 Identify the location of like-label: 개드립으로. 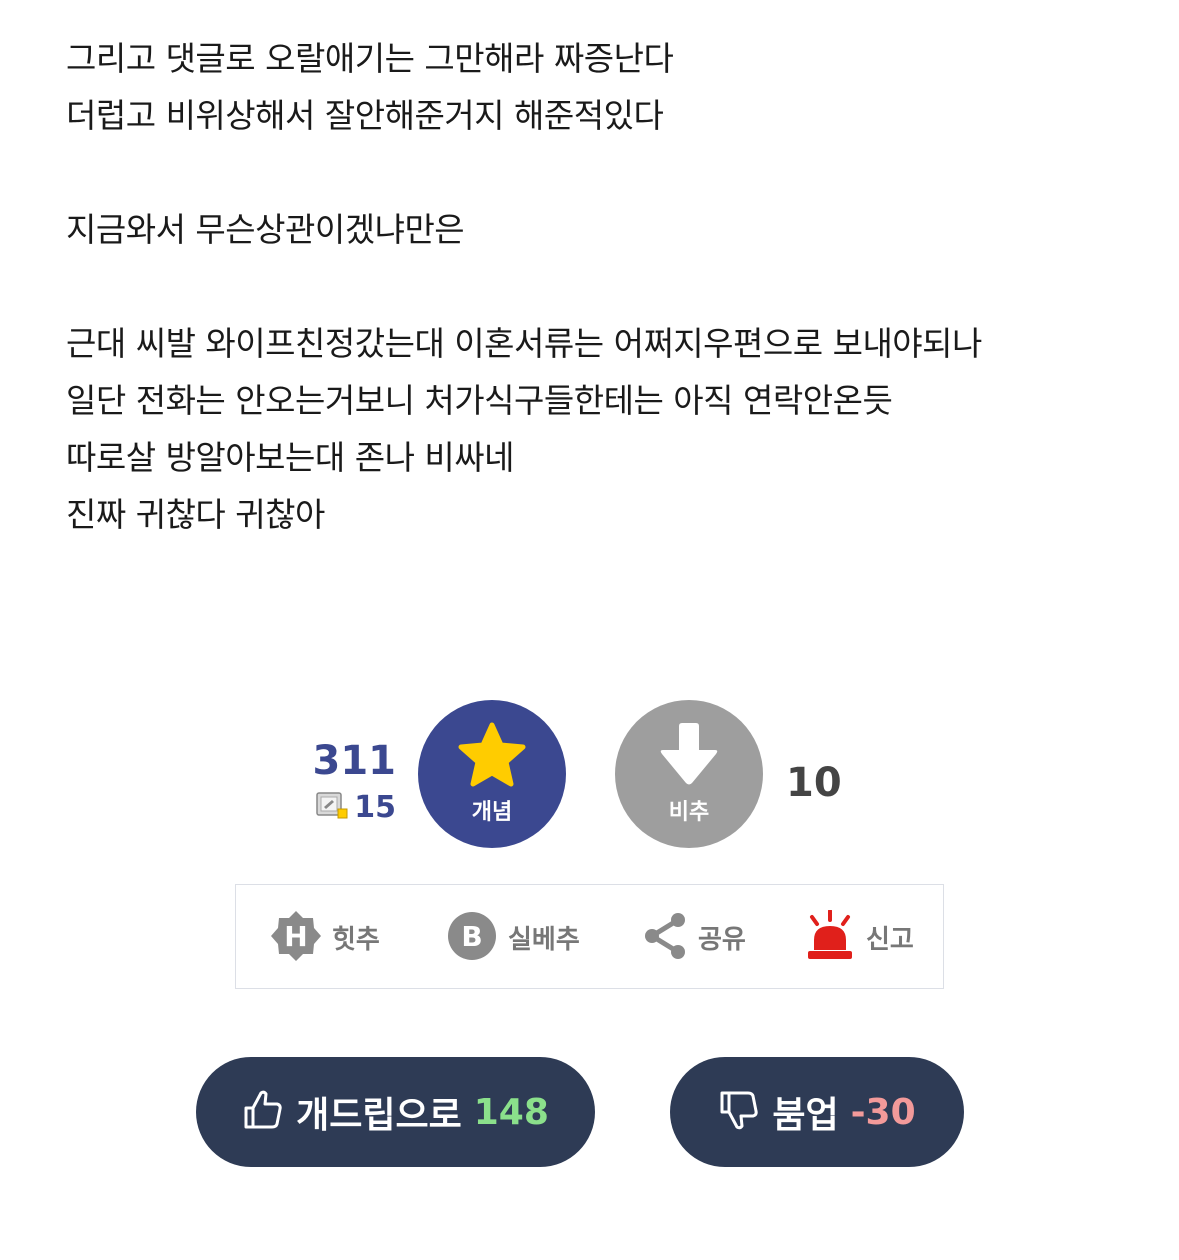
(379, 1115).